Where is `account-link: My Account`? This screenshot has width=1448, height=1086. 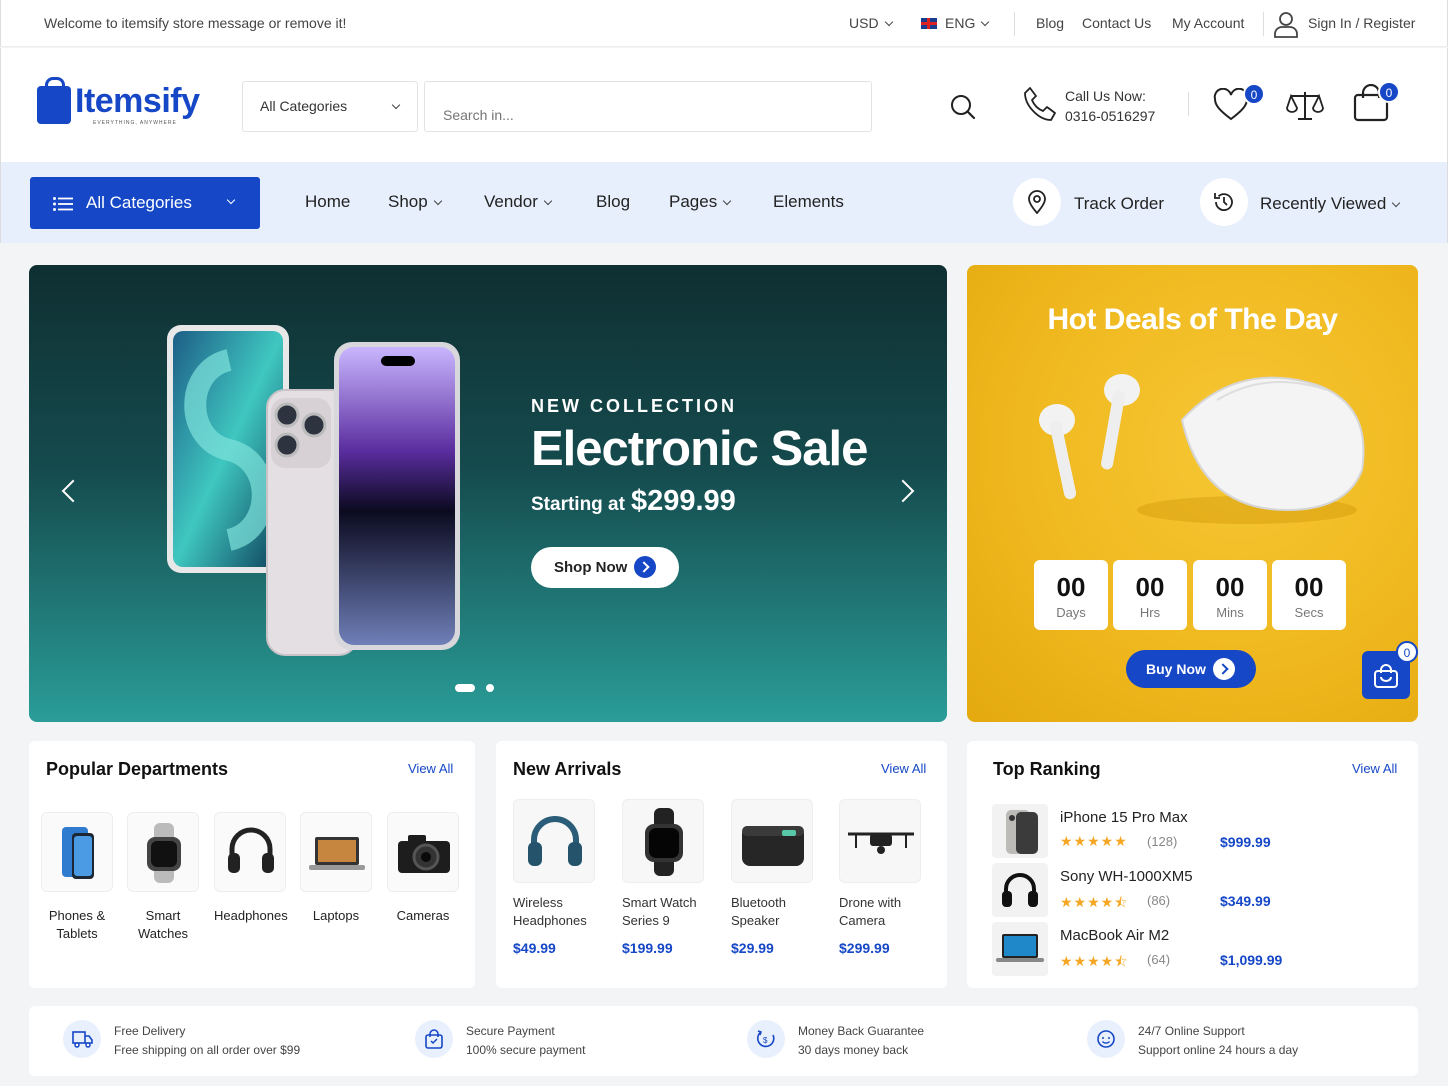 account-link: My Account is located at coordinates (1208, 23).